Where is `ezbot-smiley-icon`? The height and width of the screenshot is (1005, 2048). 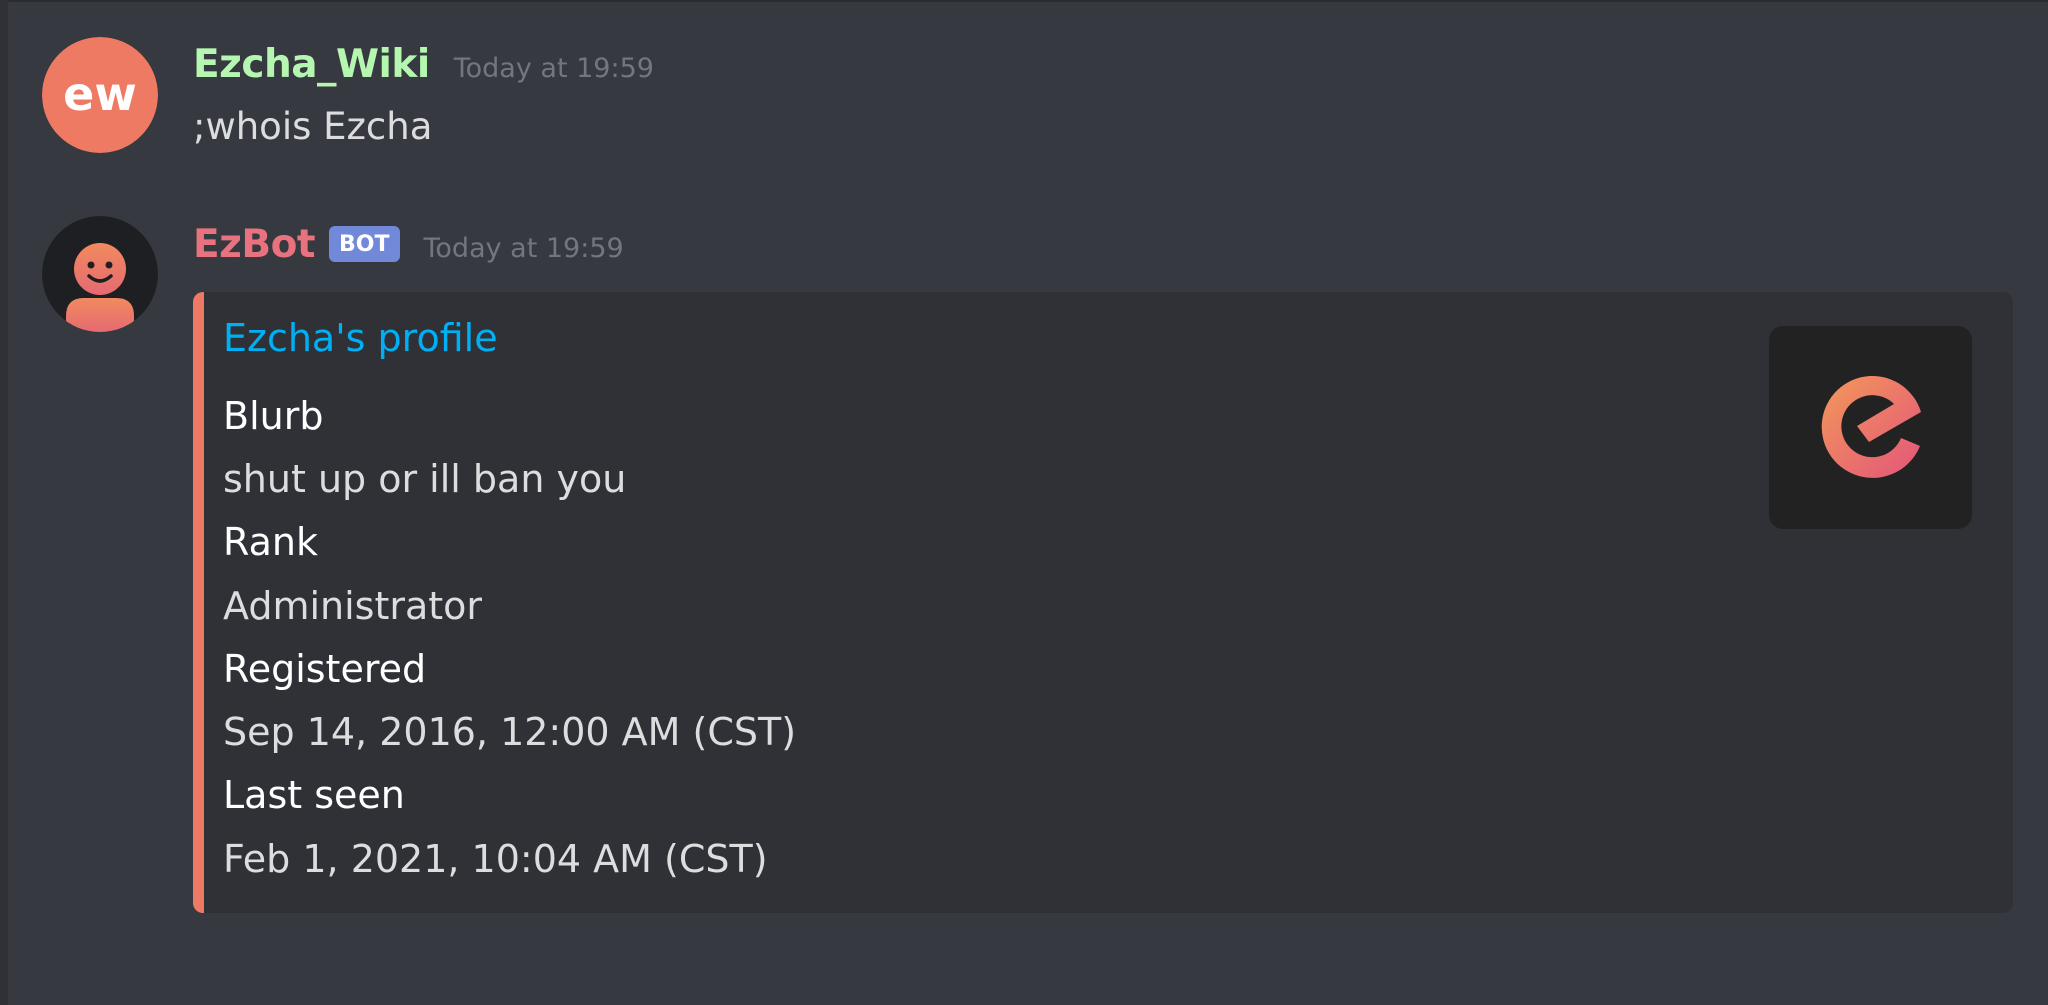
ezbot-smiley-icon is located at coordinates (100, 274).